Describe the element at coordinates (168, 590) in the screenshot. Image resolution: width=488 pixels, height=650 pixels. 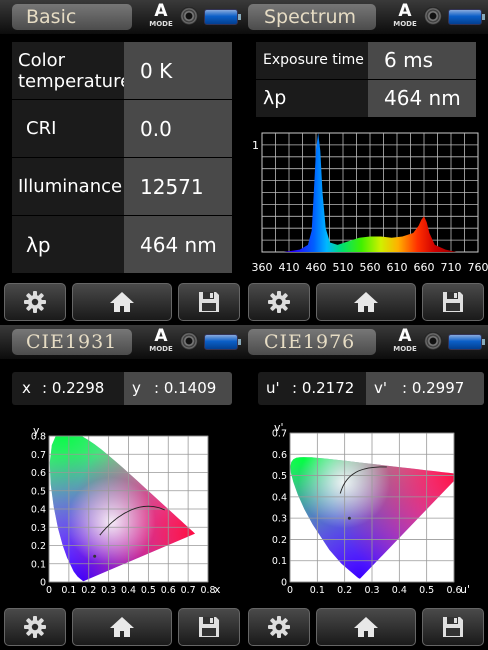
I see `x-tick-label: 0.6` at that location.